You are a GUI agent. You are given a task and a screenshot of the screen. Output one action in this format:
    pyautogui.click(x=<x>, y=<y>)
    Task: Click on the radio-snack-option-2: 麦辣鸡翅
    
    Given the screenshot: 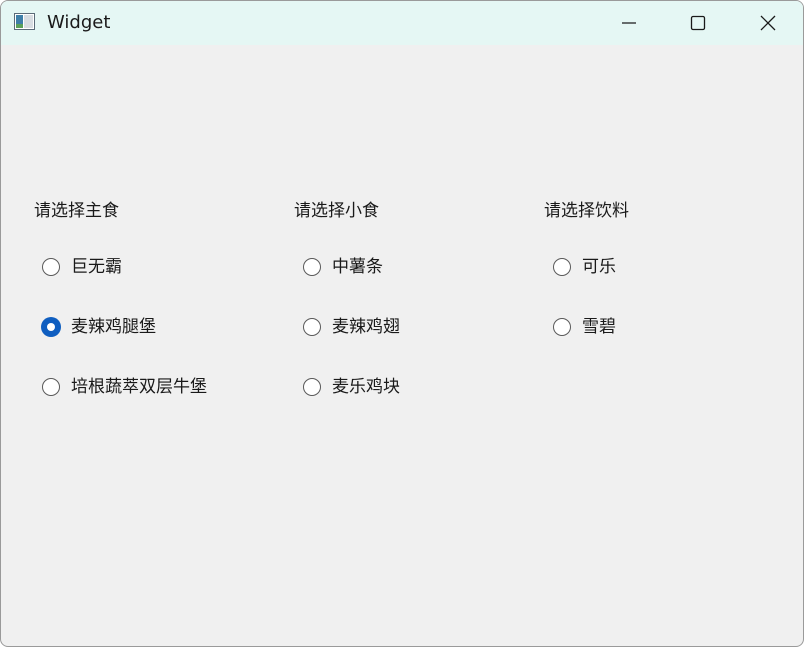 What is the action you would take?
    pyautogui.click(x=351, y=327)
    